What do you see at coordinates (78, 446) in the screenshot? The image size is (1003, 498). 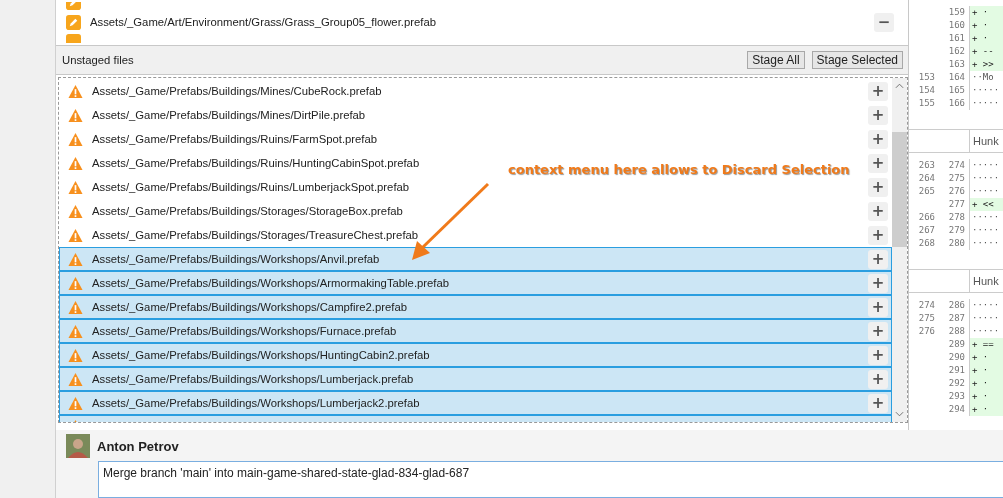 I see `avatar` at bounding box center [78, 446].